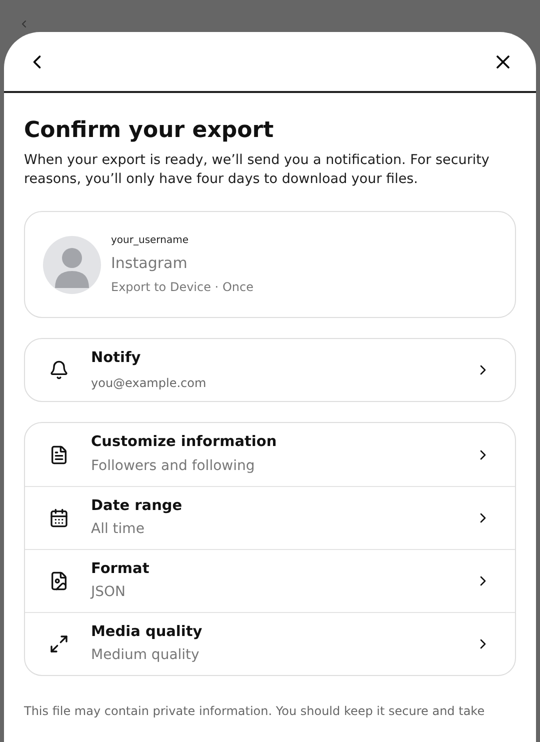 This screenshot has height=742, width=540. I want to click on notify-label: Notify, so click(116, 358).